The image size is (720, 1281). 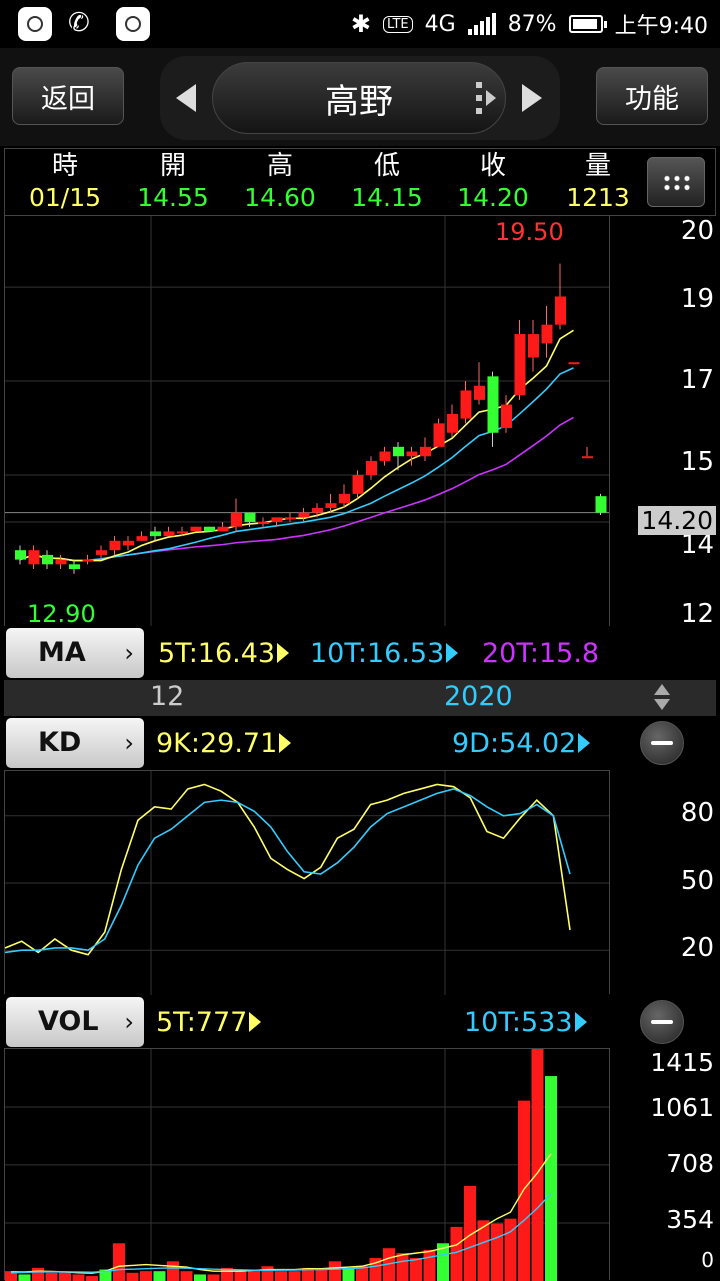 What do you see at coordinates (487, 98) in the screenshot?
I see `stock-list-icon` at bounding box center [487, 98].